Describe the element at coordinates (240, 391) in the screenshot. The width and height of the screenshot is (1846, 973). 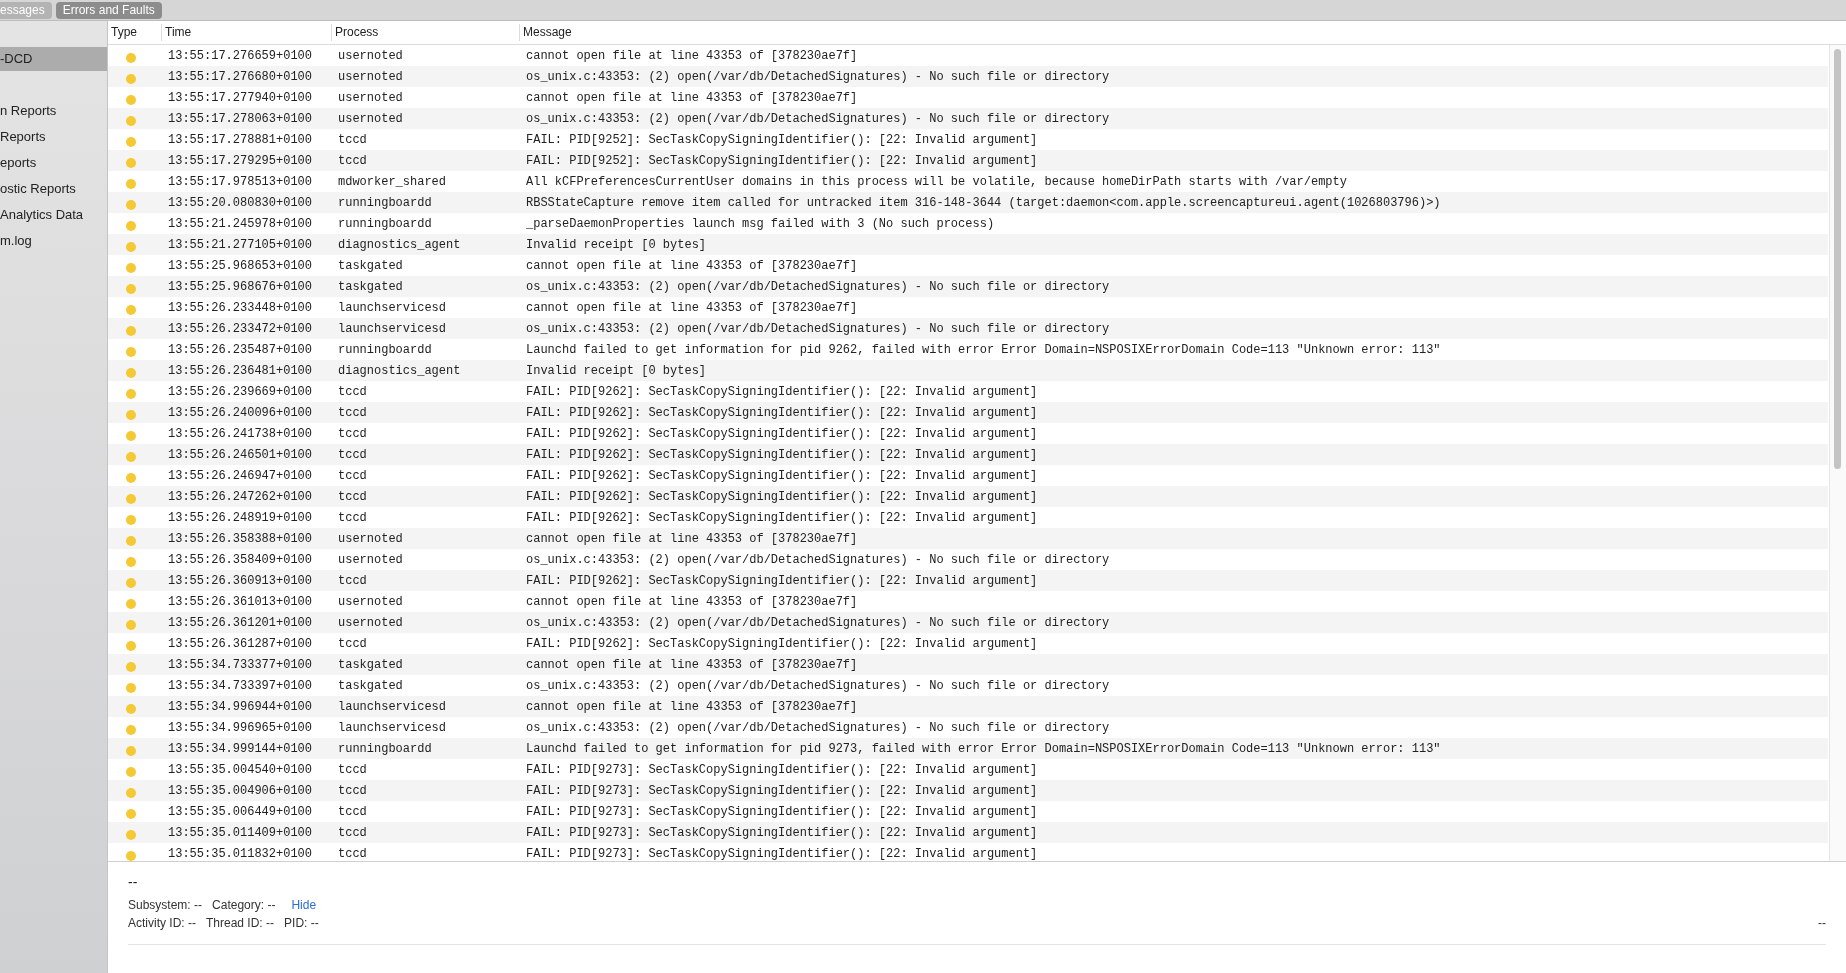
I see `time-cell-text: 13:55:26.239669+0100` at that location.